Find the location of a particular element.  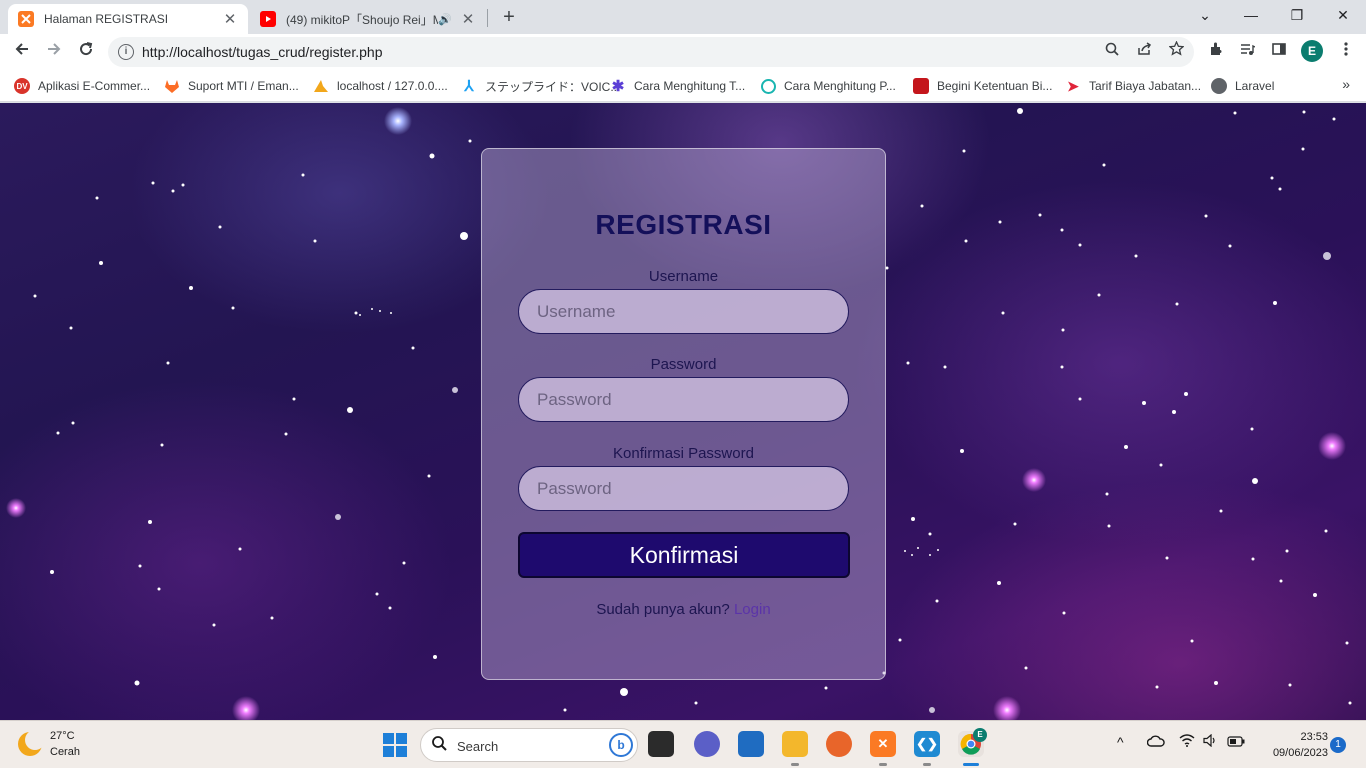

site-info-icon: i is located at coordinates (126, 52).